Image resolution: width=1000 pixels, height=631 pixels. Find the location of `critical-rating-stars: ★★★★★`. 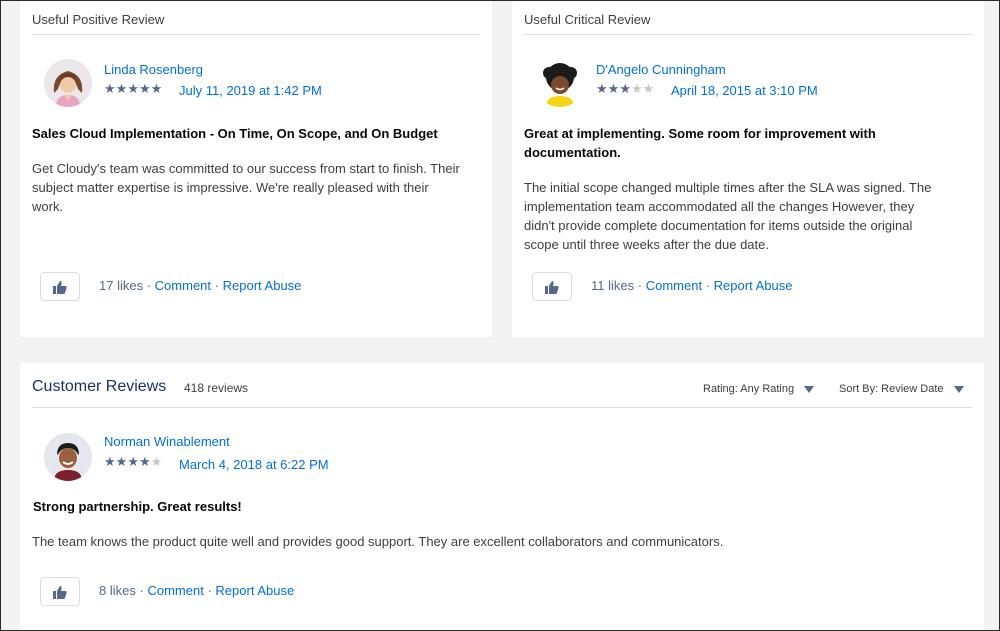

critical-rating-stars: ★★★★★ is located at coordinates (625, 89).